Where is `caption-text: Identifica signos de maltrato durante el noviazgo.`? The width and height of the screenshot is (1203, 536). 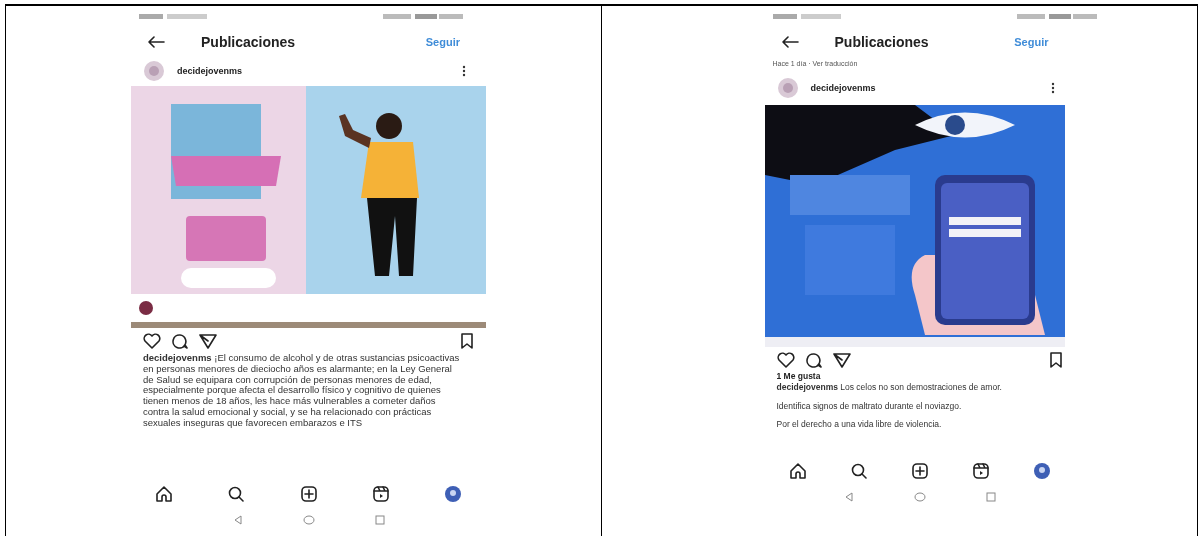 caption-text: Identifica signos de maltrato durante el noviazgo. is located at coordinates (869, 405).